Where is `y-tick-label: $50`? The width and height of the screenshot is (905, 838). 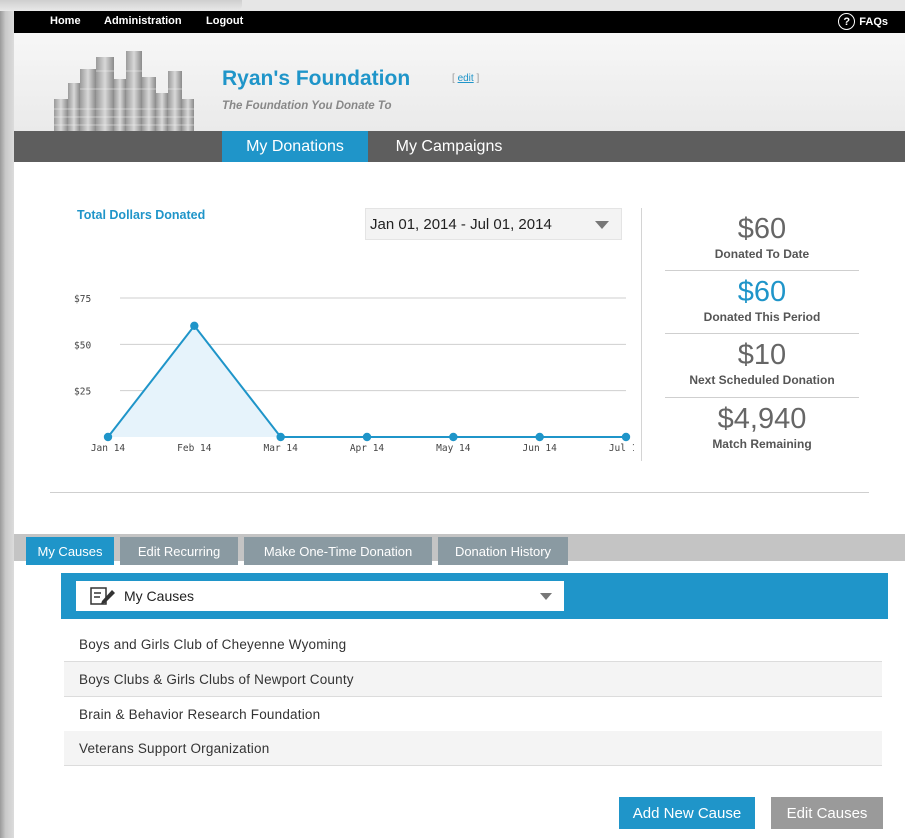 y-tick-label: $50 is located at coordinates (82, 345).